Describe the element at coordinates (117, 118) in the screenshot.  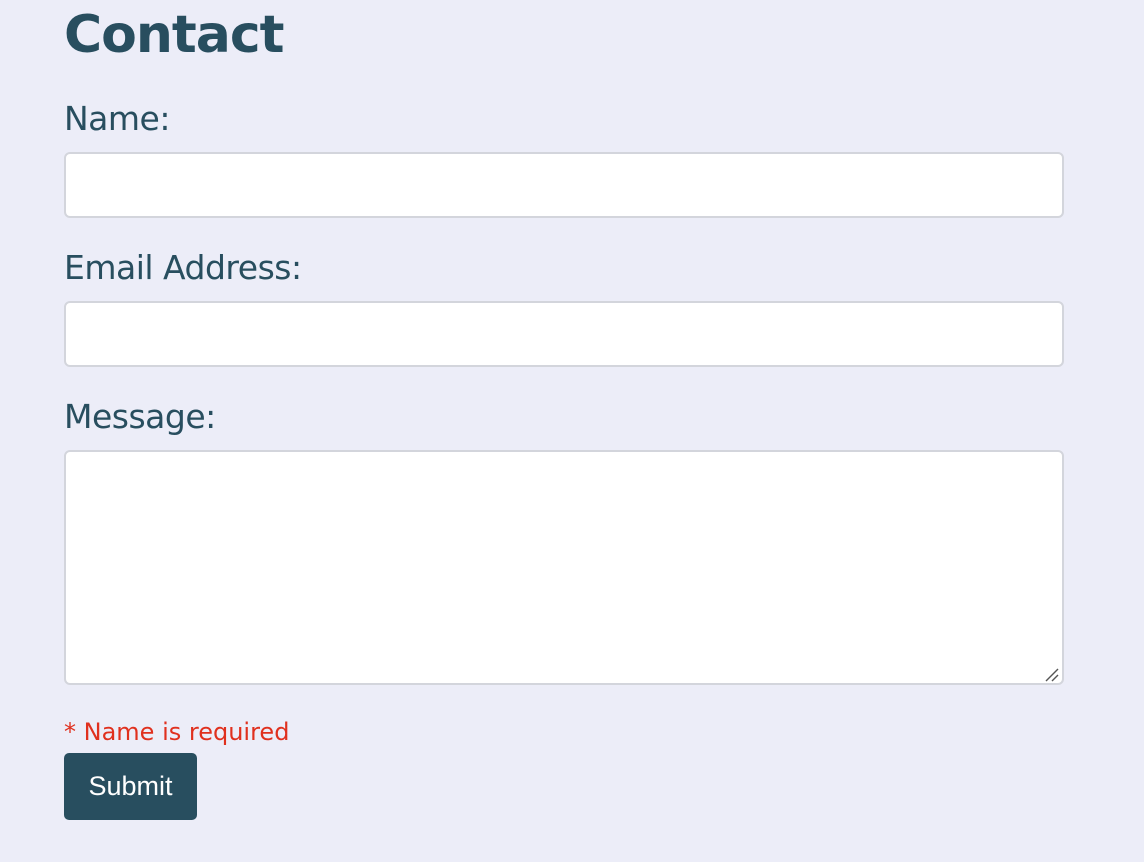
I see `name-label: Name:` at that location.